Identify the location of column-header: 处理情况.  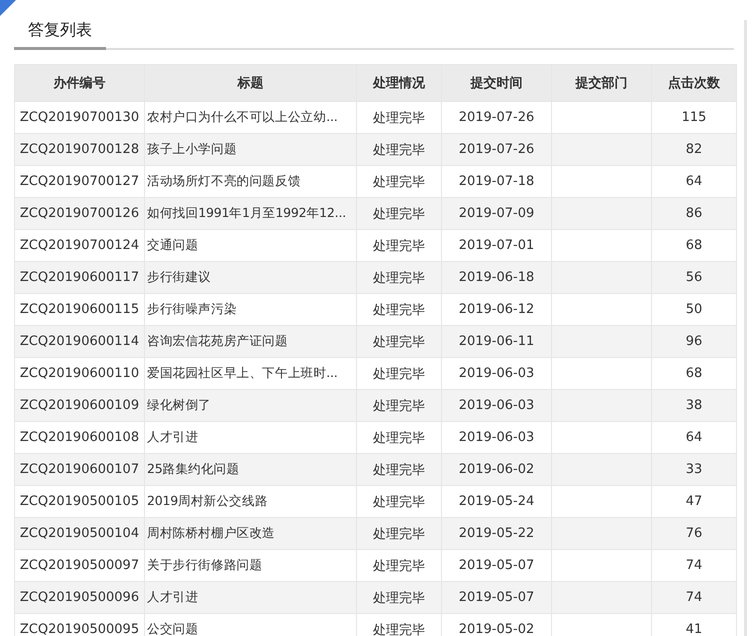
(399, 83).